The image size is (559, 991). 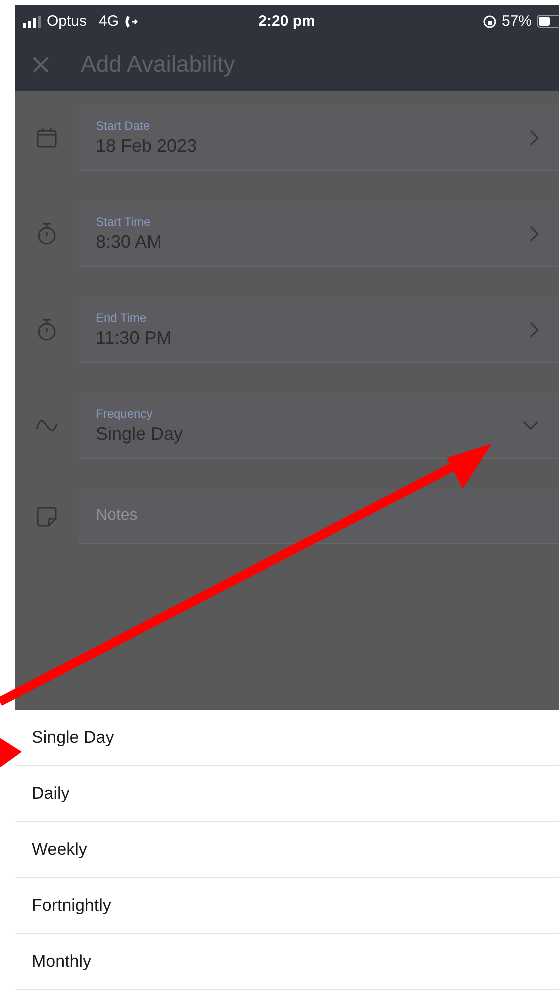 I want to click on wave-icon, so click(x=47, y=426).